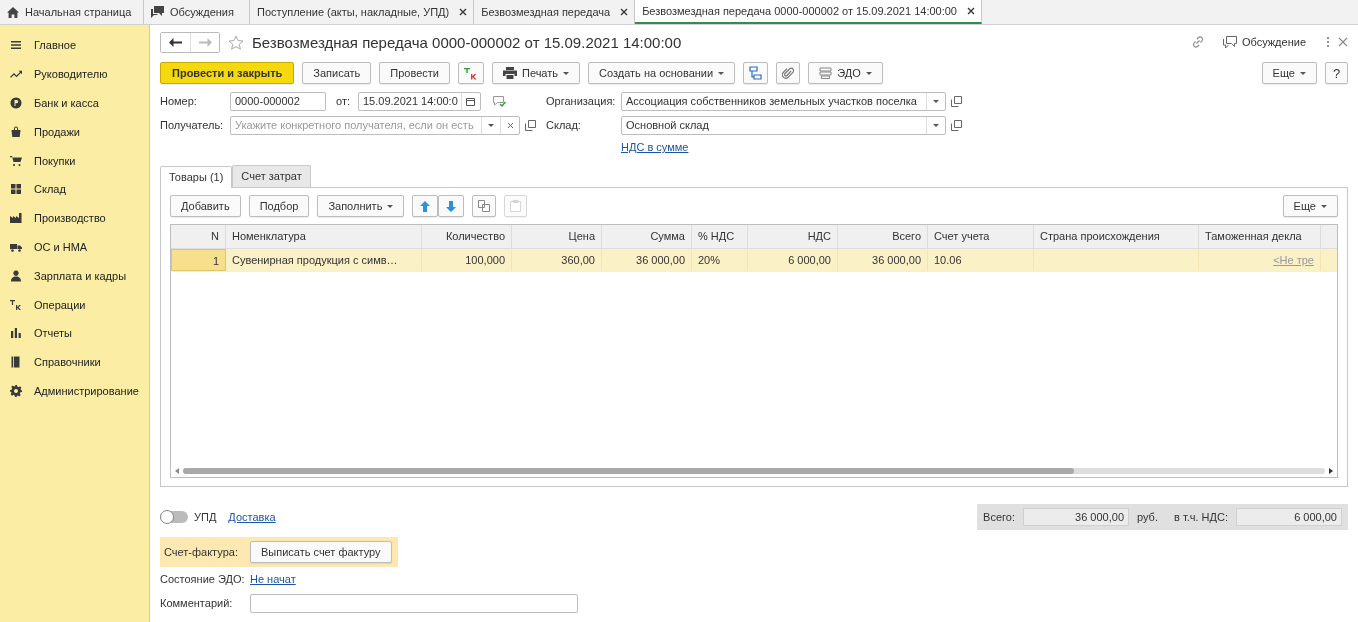 The height and width of the screenshot is (622, 1358). What do you see at coordinates (74, 276) in the screenshot?
I see `sidebar-item: Зарплата и кадры` at bounding box center [74, 276].